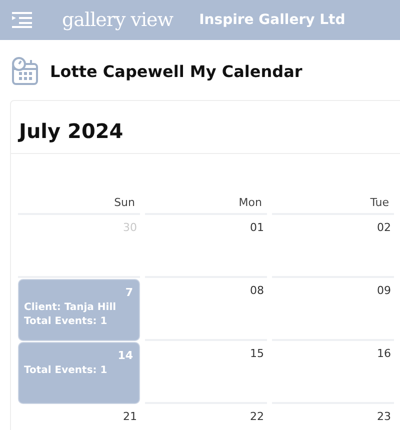 Image resolution: width=400 pixels, height=430 pixels. What do you see at coordinates (206, 246) in the screenshot?
I see `day-cell: 01` at bounding box center [206, 246].